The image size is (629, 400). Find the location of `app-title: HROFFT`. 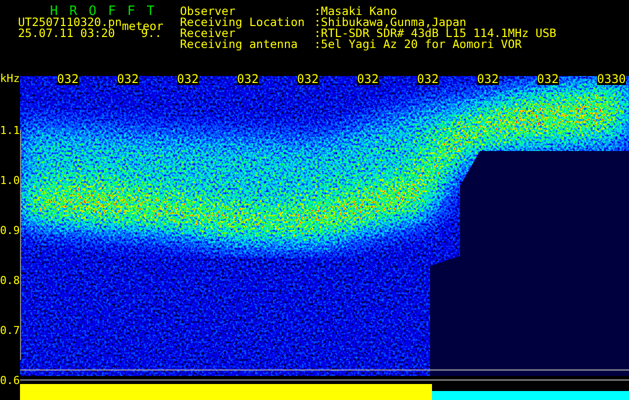

app-title: HROFFT is located at coordinates (108, 11).